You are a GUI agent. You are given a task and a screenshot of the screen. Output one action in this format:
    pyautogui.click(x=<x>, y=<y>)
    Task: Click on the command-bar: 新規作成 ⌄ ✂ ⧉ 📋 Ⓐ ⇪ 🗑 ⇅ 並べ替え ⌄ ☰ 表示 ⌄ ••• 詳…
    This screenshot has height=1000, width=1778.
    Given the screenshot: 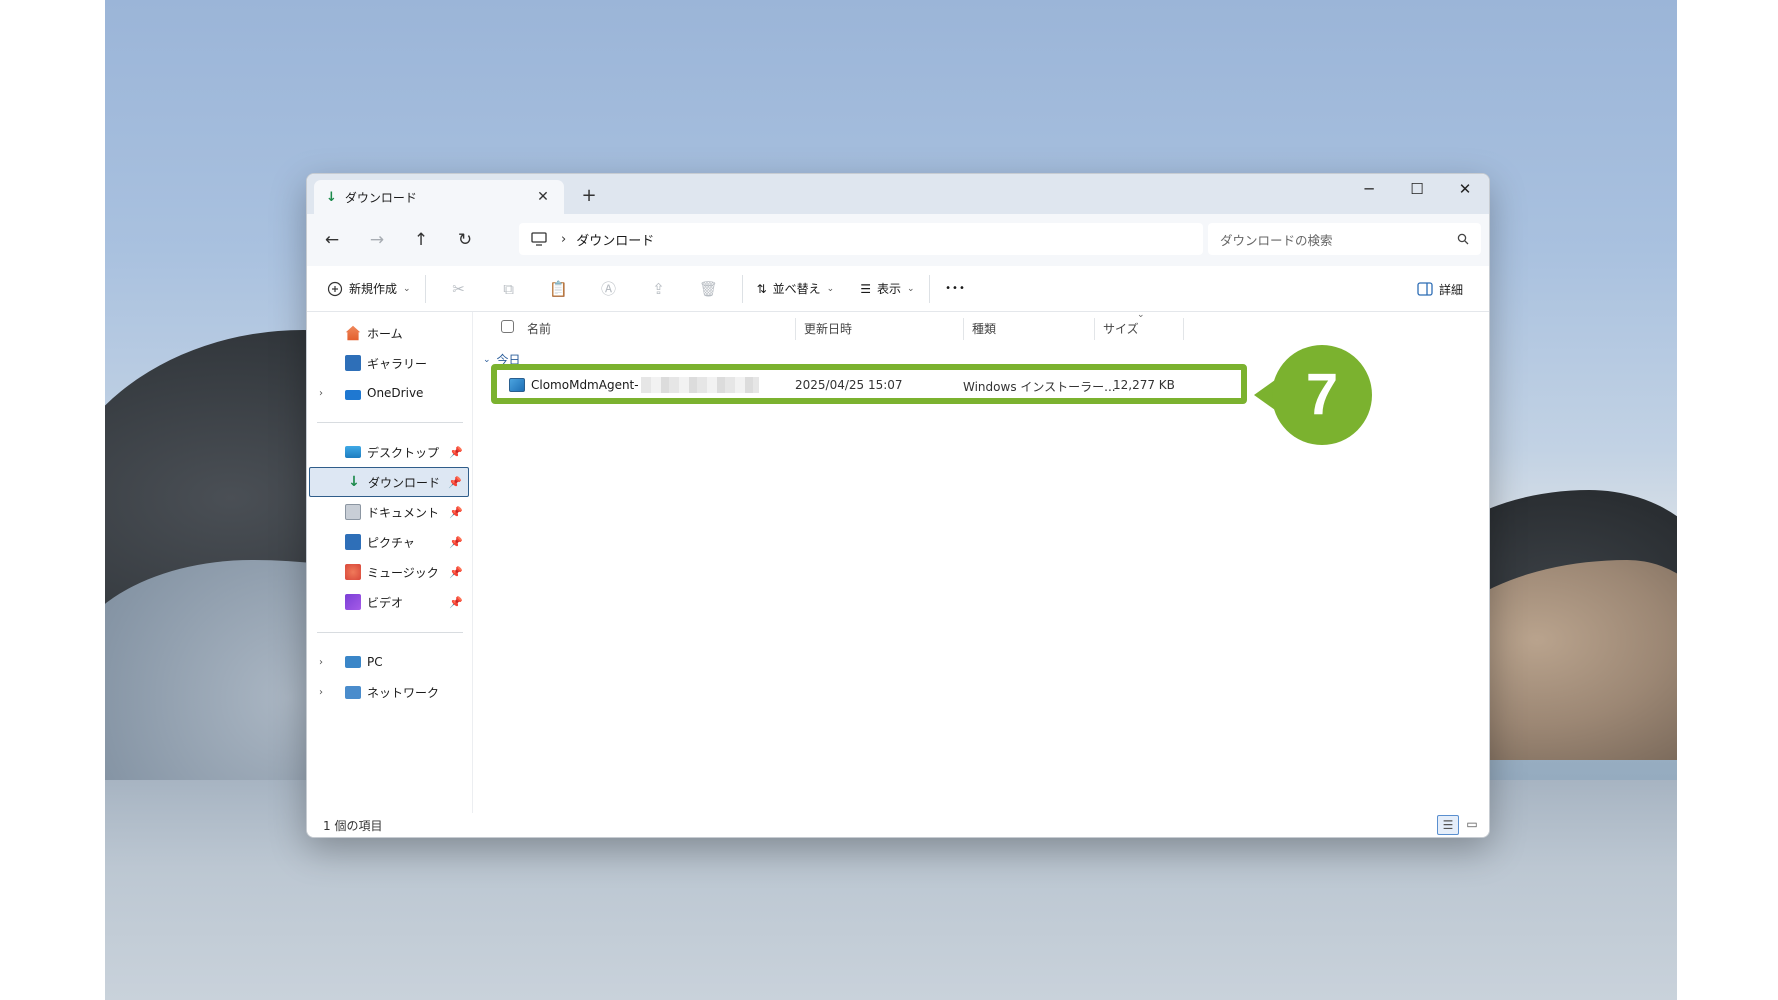 What is the action you would take?
    pyautogui.click(x=898, y=289)
    